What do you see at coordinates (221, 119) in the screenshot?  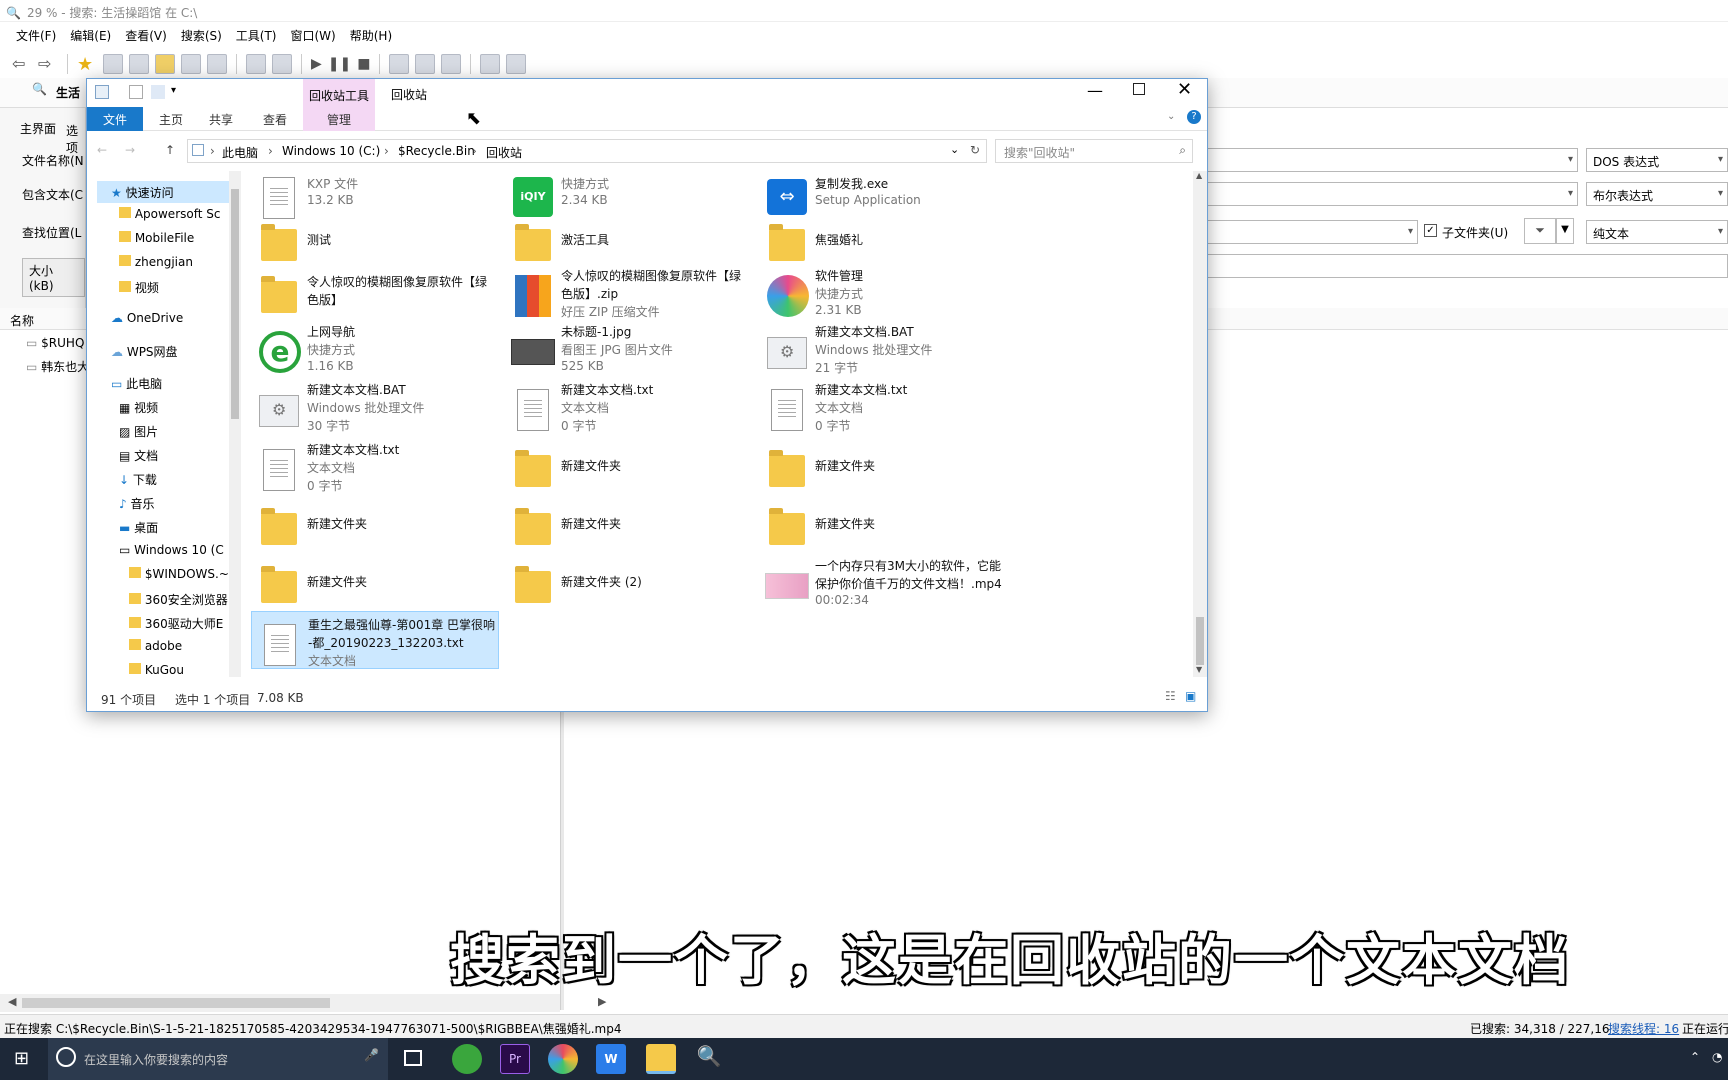 I see `tab-share: 共享` at bounding box center [221, 119].